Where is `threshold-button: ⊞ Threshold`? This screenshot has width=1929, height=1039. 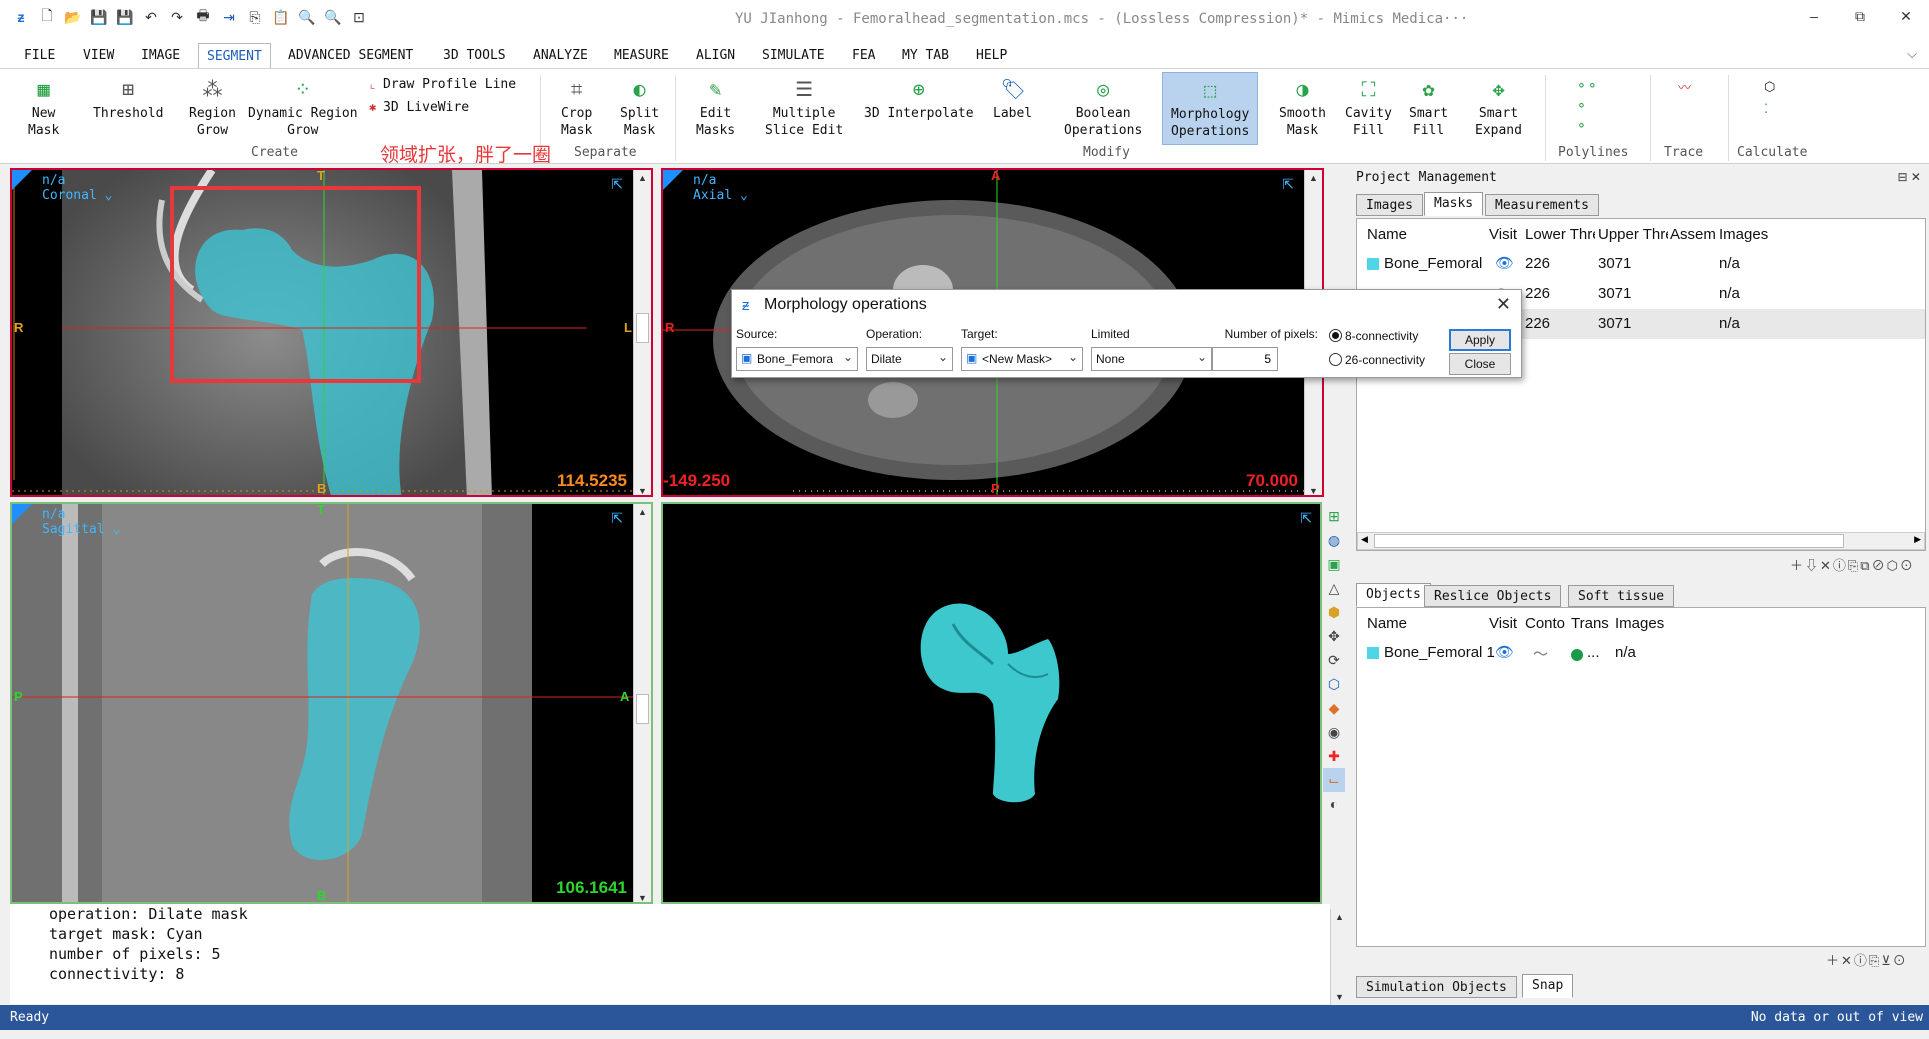 threshold-button: ⊞ Threshold is located at coordinates (128, 99).